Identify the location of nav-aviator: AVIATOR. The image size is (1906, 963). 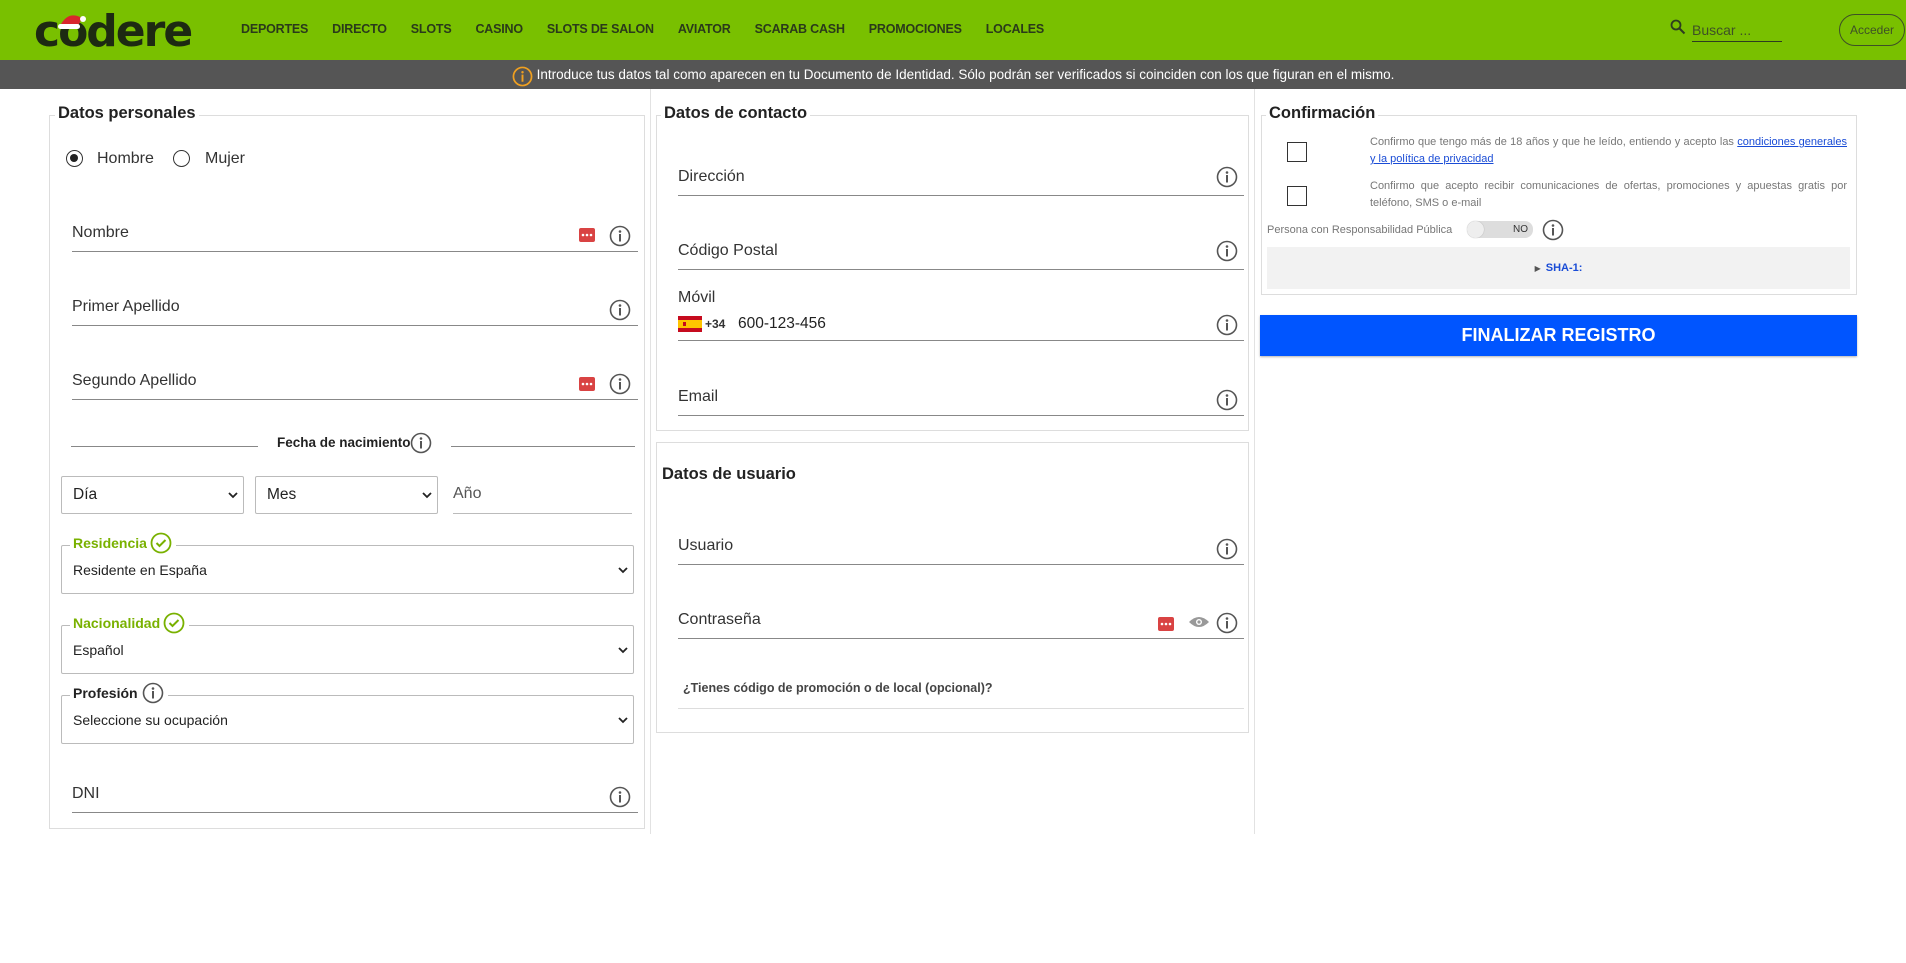
(704, 29).